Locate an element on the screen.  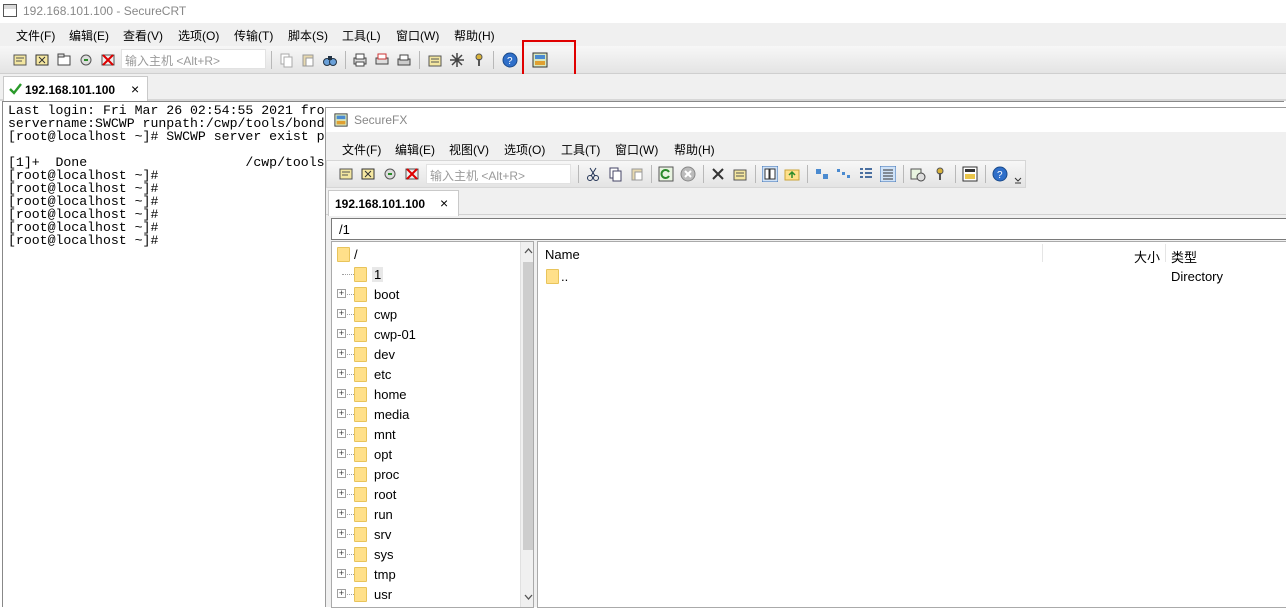
global-options-icon is located at coordinates (457, 60).